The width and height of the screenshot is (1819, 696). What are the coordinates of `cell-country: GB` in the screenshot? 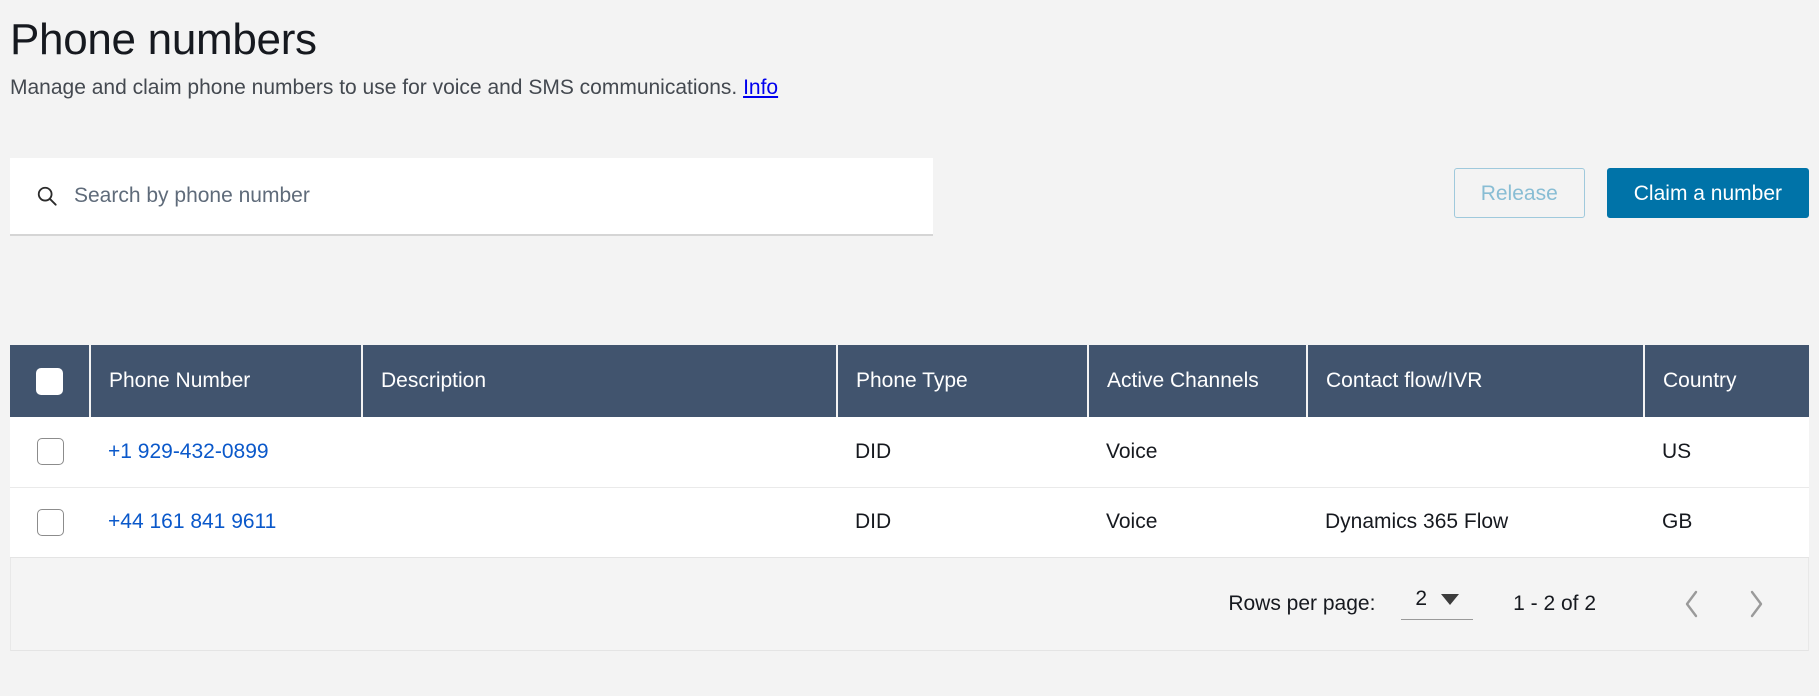 It's located at (1726, 522).